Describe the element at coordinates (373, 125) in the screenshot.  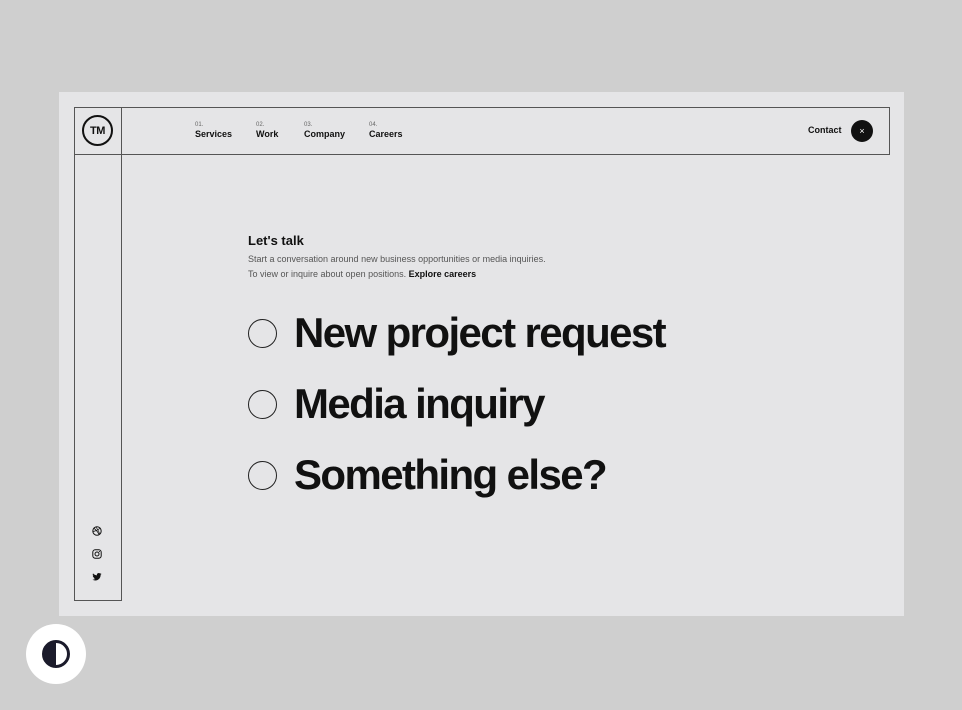
I see `nav-number: 04.` at that location.